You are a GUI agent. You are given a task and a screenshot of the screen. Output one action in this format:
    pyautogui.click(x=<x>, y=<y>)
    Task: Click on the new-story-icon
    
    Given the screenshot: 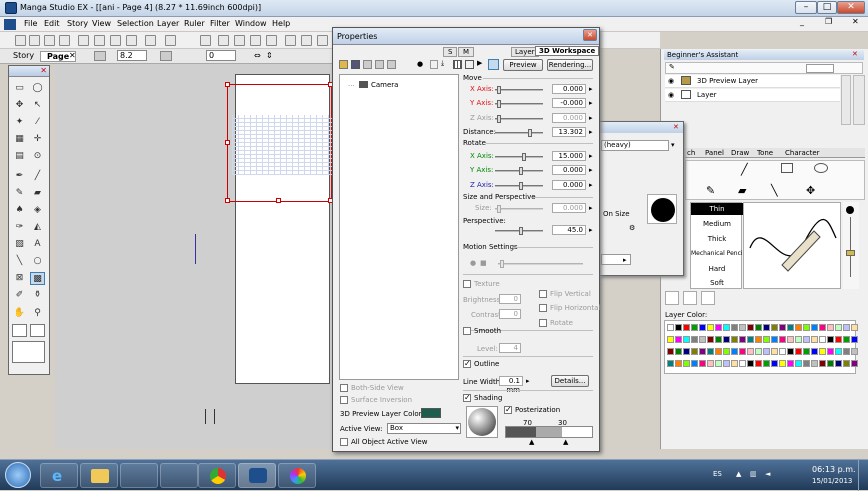 What is the action you would take?
    pyautogui.click(x=34, y=40)
    